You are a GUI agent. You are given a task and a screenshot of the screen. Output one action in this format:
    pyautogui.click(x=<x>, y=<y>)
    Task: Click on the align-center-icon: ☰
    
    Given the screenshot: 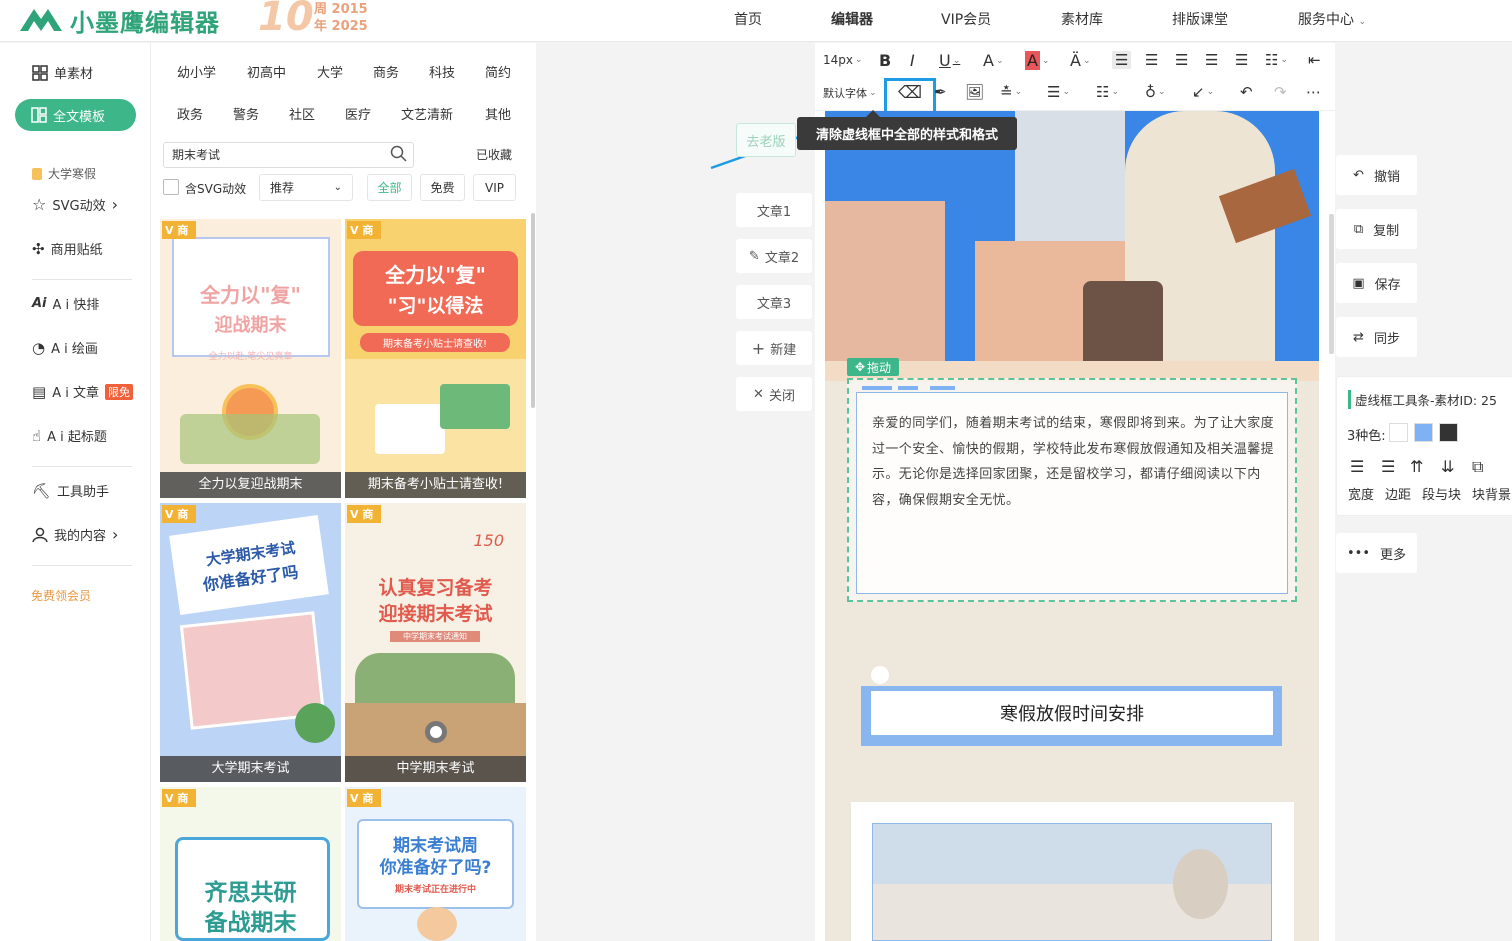 What is the action you would take?
    pyautogui.click(x=1151, y=60)
    